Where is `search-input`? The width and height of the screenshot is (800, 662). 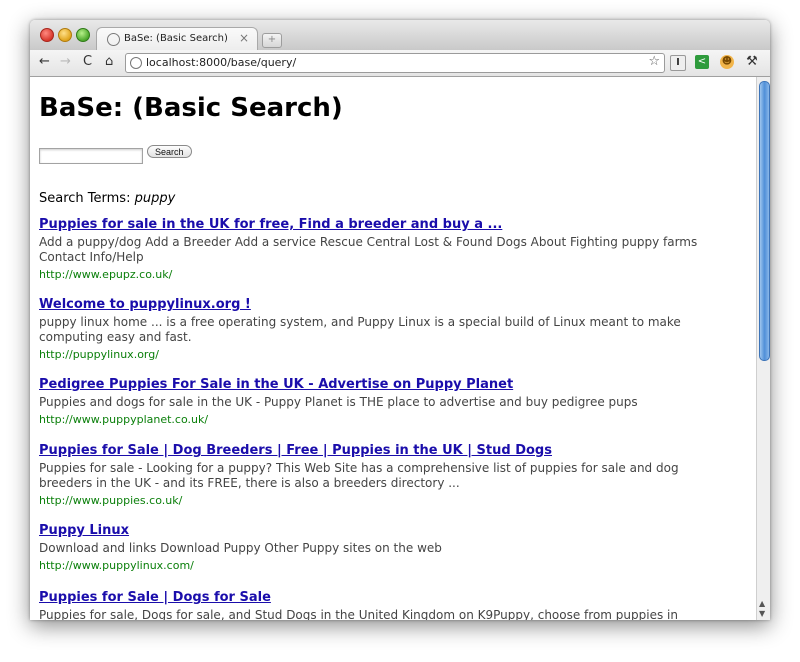
search-input is located at coordinates (91, 155).